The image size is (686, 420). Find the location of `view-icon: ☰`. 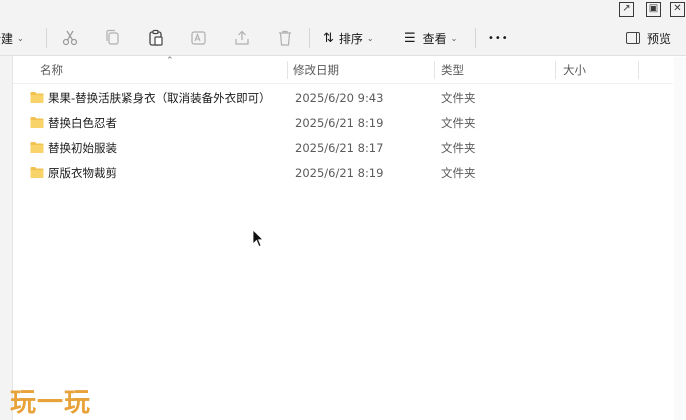

view-icon: ☰ is located at coordinates (410, 38).